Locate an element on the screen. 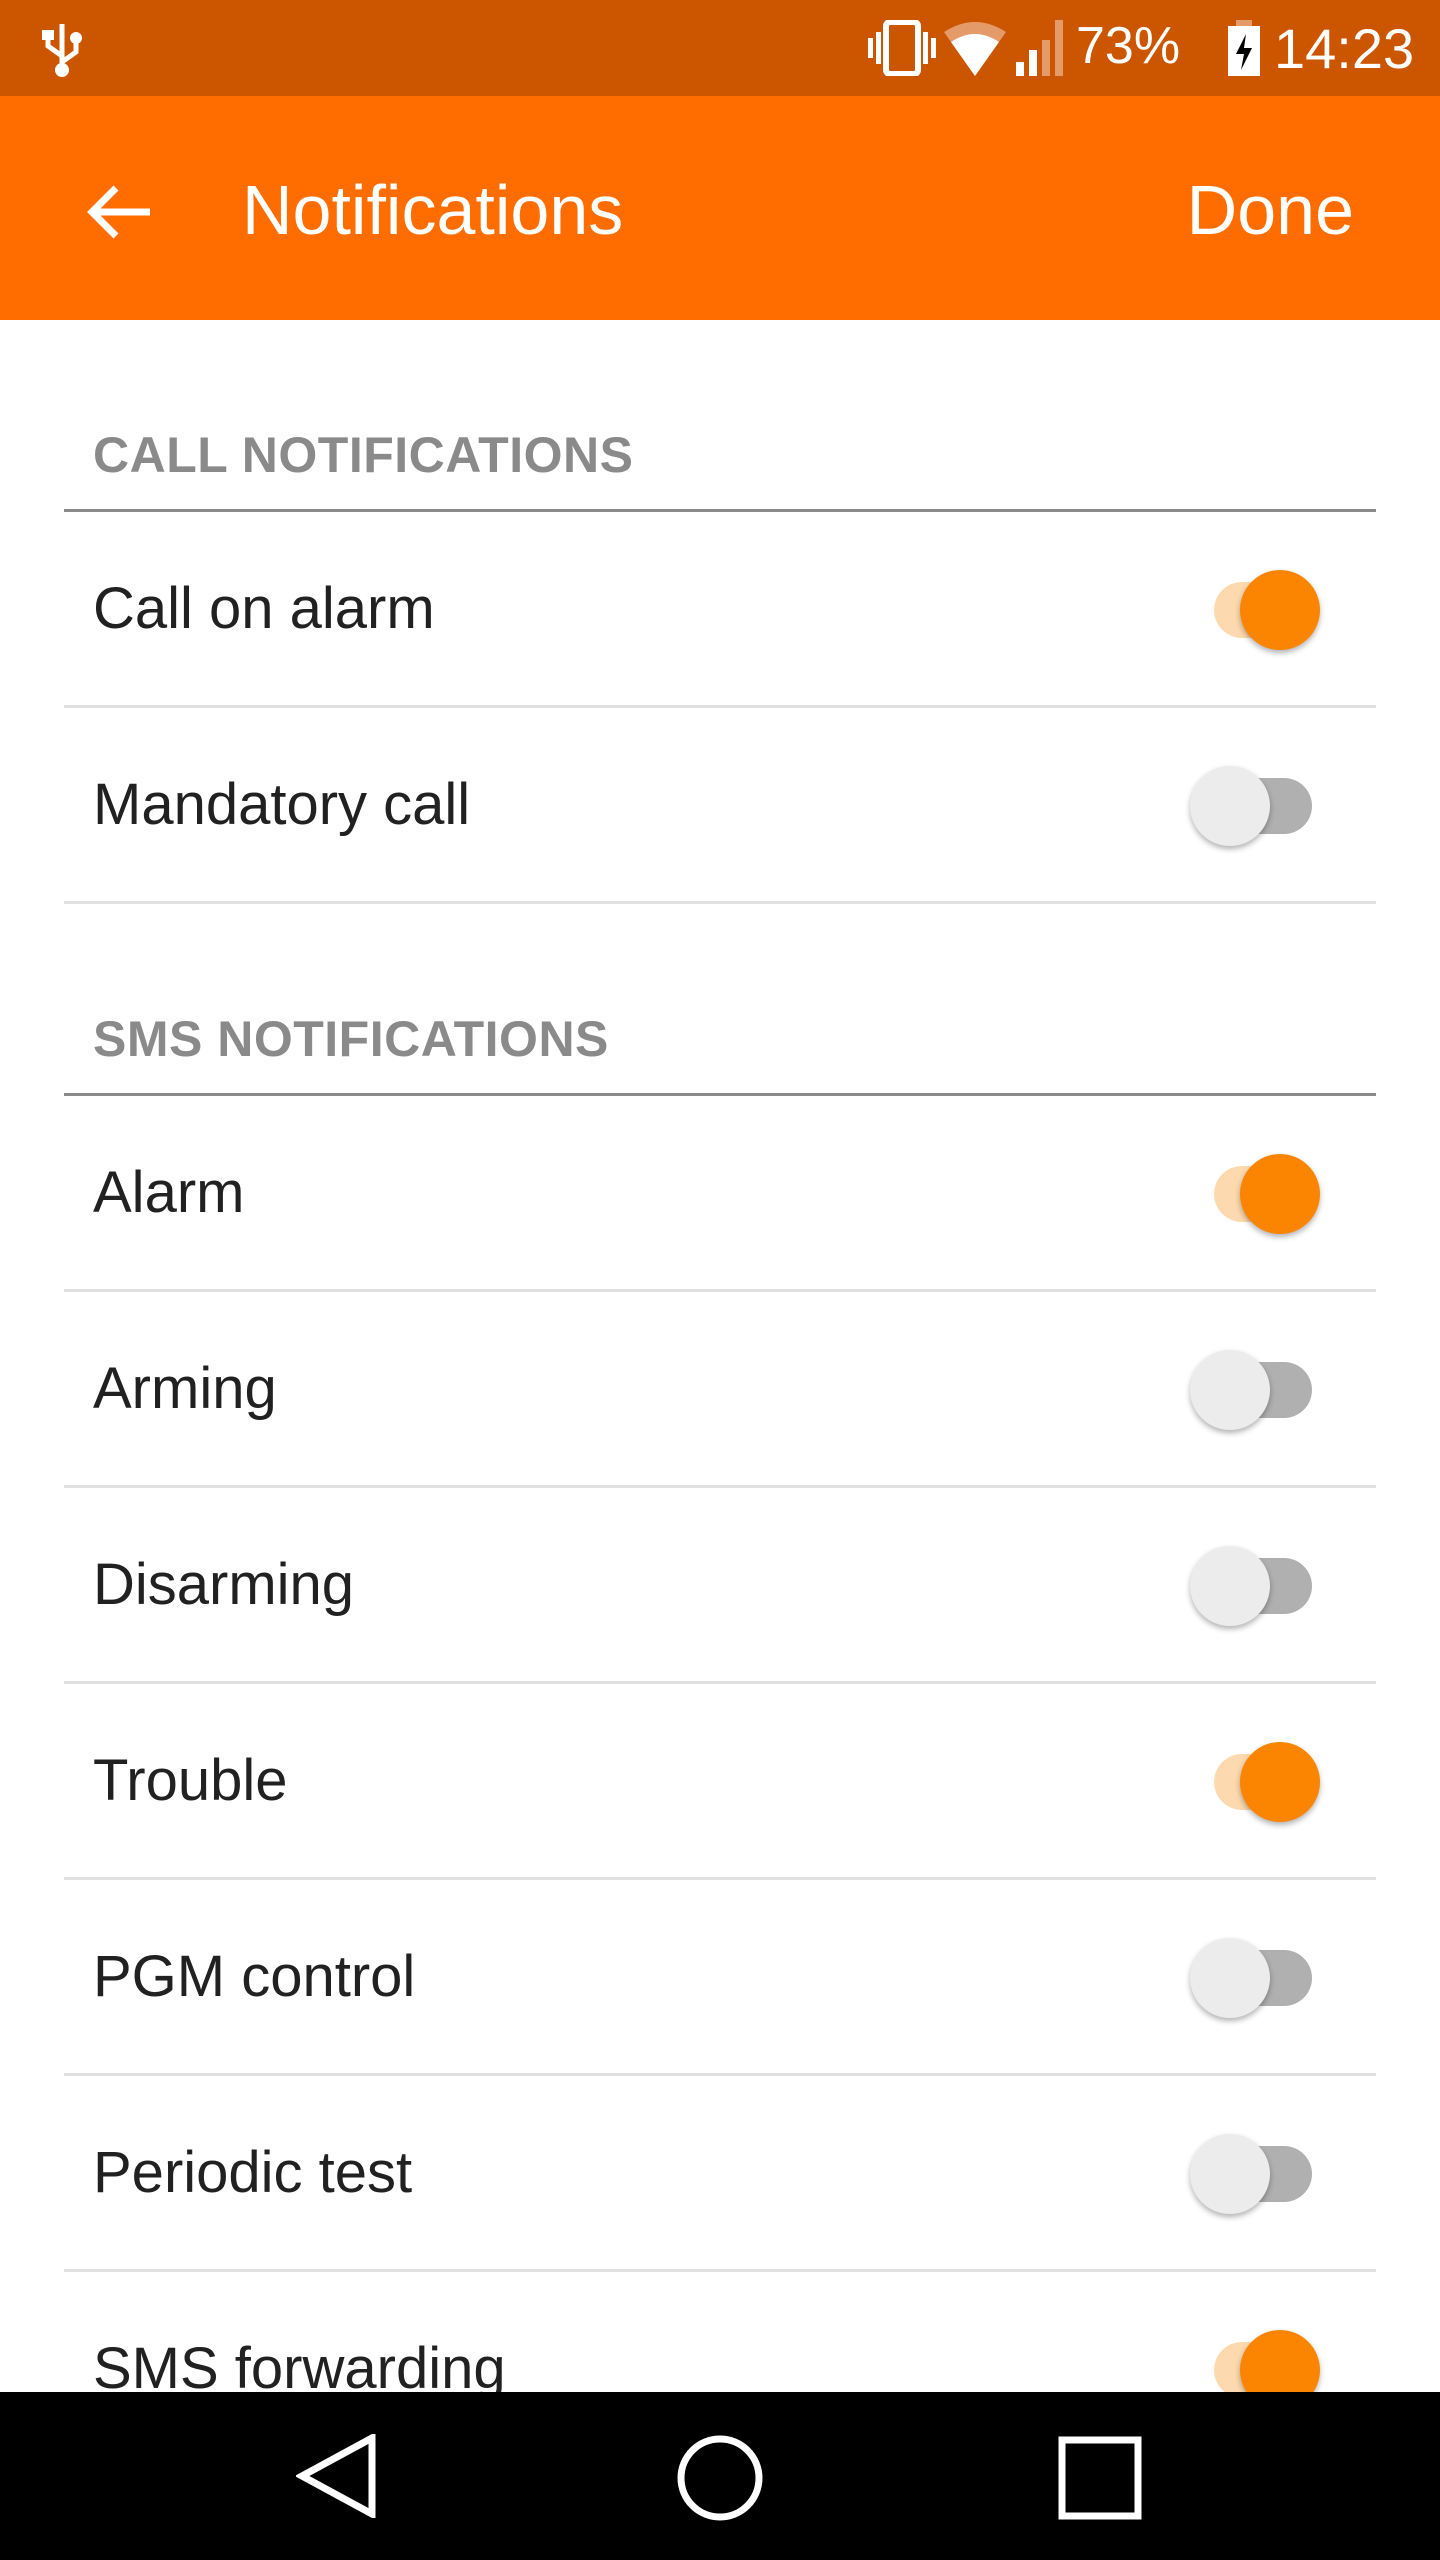 The image size is (1440, 2560). signal-icon is located at coordinates (1039, 48).